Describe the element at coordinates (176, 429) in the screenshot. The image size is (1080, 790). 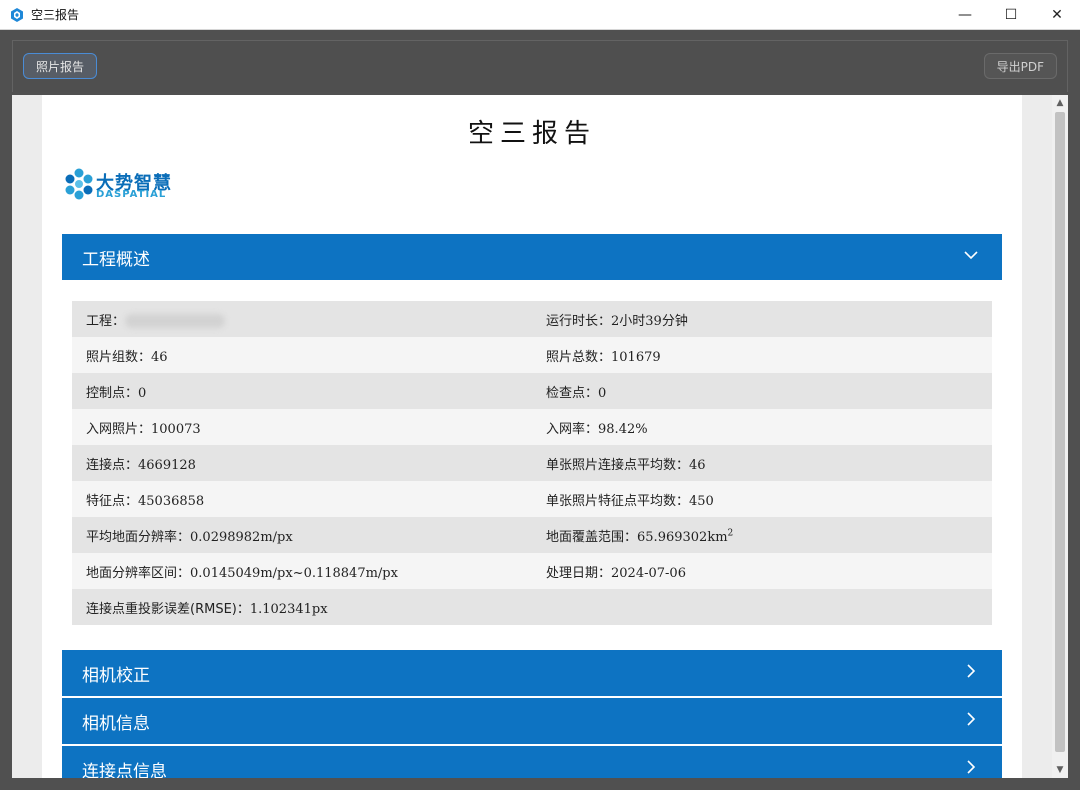
I see `network-photos-value: 100073` at that location.